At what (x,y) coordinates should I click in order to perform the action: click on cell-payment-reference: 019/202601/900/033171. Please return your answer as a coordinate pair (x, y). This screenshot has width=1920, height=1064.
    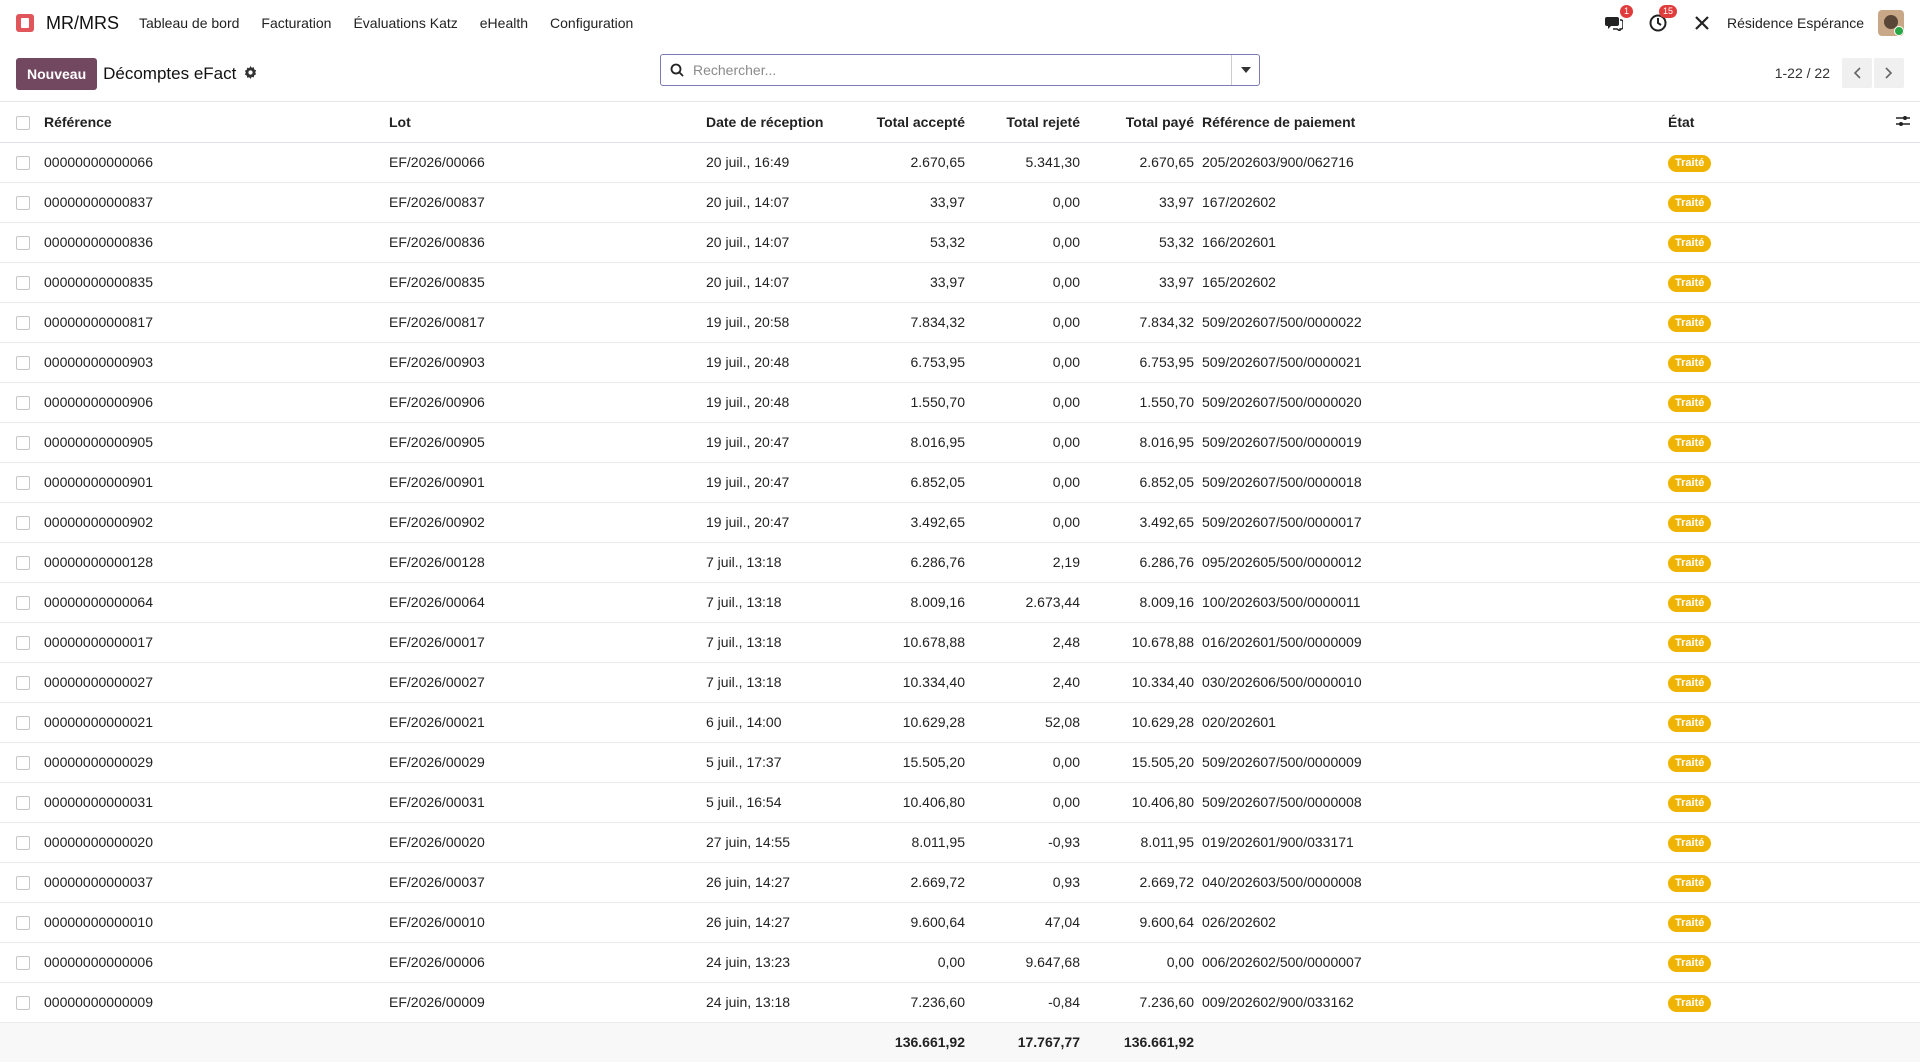
    Looking at the image, I should click on (1435, 842).